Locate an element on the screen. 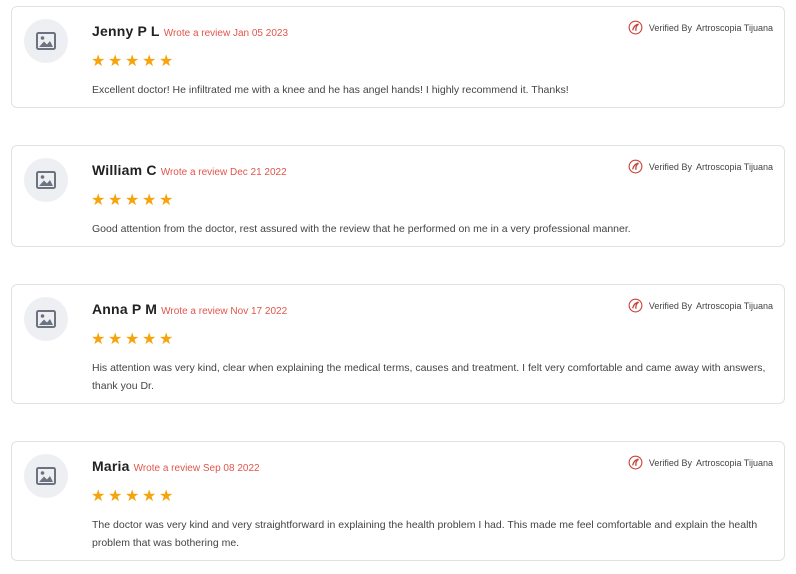 This screenshot has width=796, height=574. reviewer-name: Maria is located at coordinates (111, 466).